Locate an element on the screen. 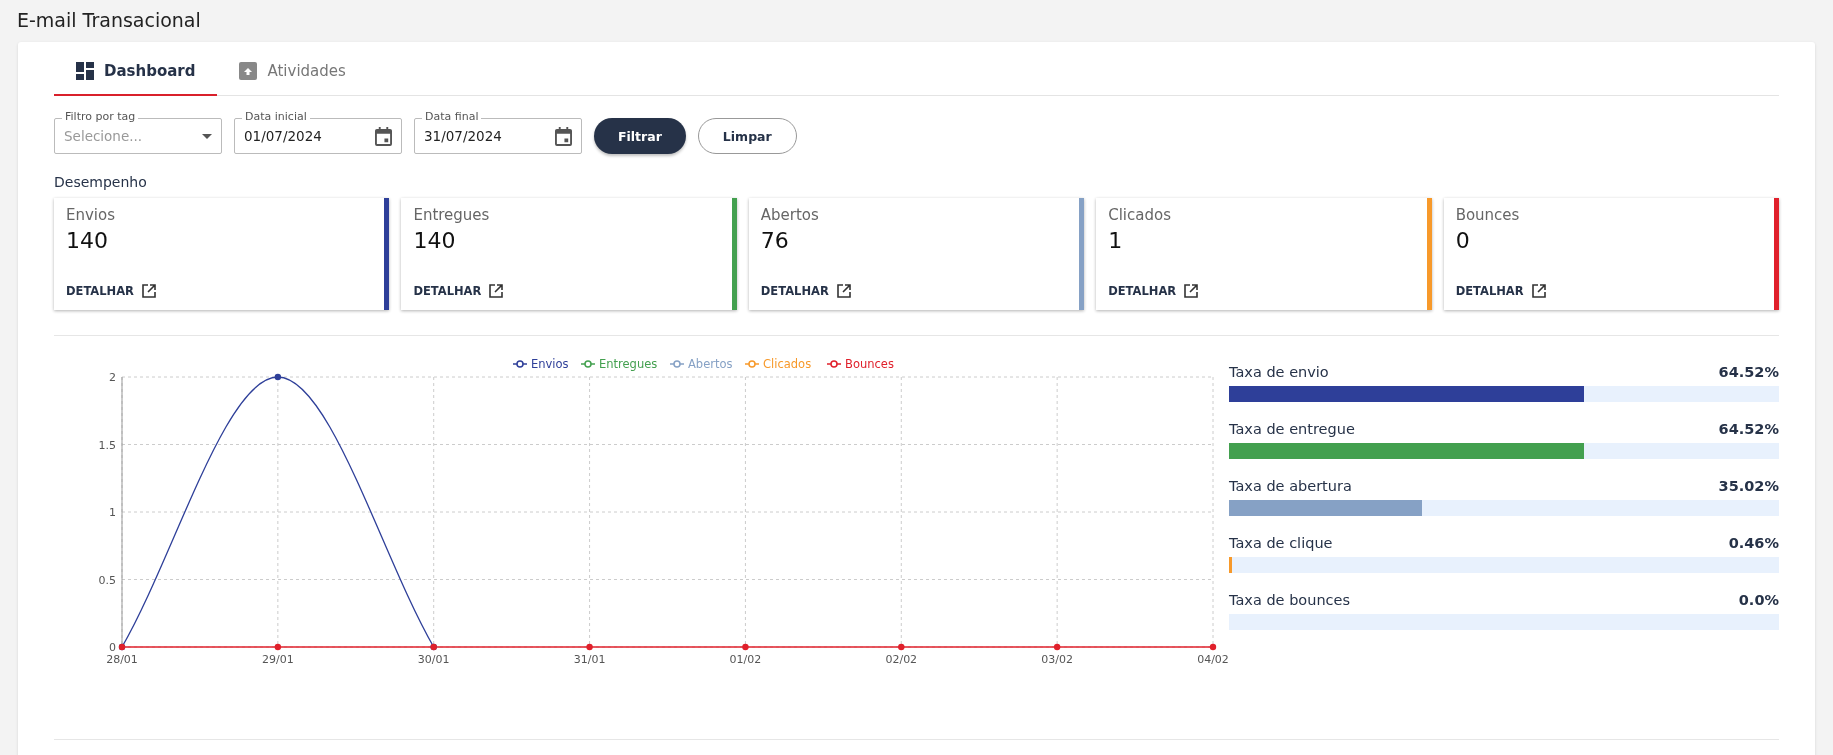 This screenshot has height=755, width=1833. date-field: Data inicial 01/07/2024 is located at coordinates (318, 132).